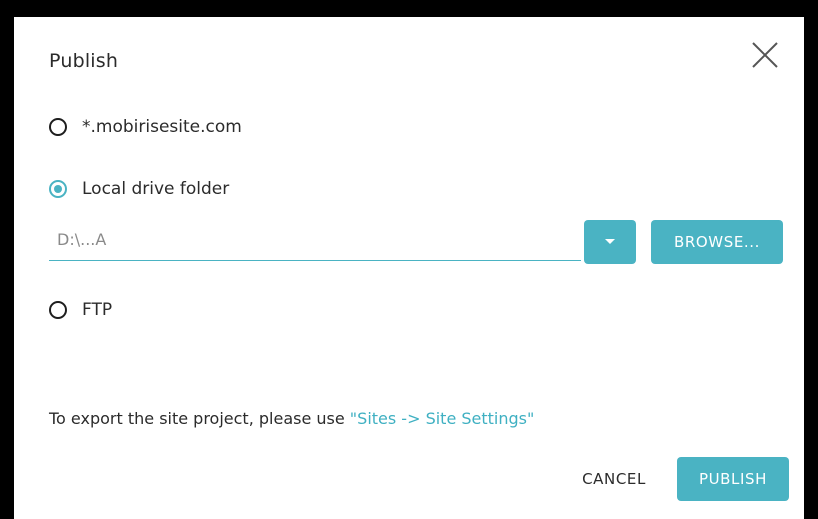  What do you see at coordinates (162, 127) in the screenshot?
I see `option-mobirise-label: *.mobirisesite.com` at bounding box center [162, 127].